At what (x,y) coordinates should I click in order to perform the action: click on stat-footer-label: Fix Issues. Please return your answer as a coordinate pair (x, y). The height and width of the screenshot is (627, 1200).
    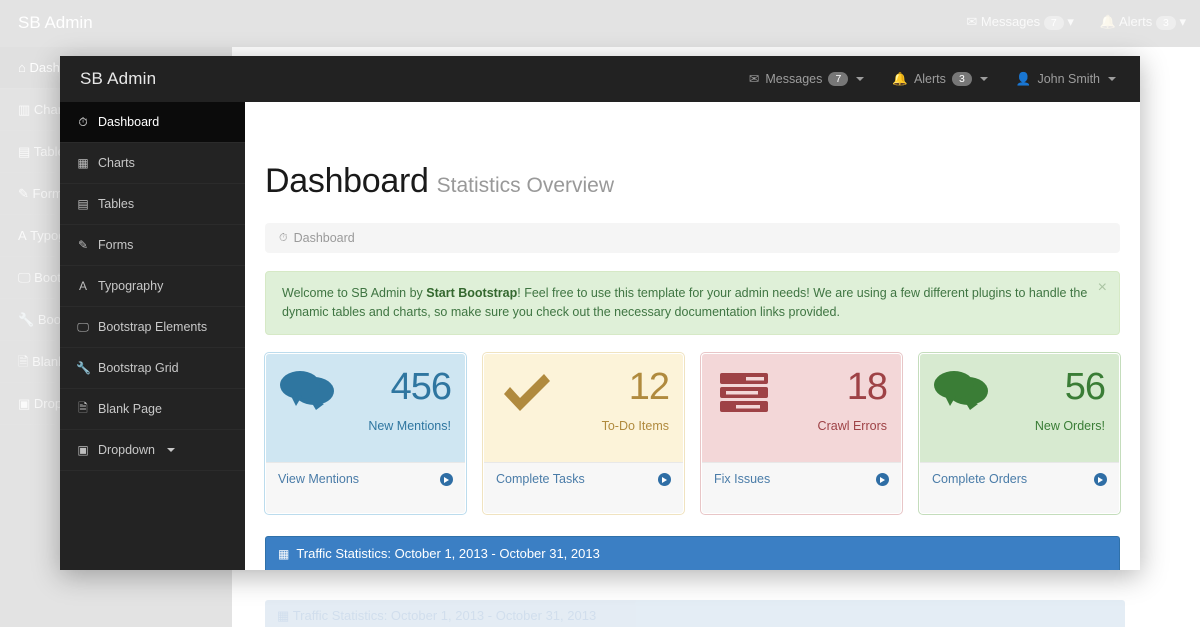
    Looking at the image, I should click on (742, 479).